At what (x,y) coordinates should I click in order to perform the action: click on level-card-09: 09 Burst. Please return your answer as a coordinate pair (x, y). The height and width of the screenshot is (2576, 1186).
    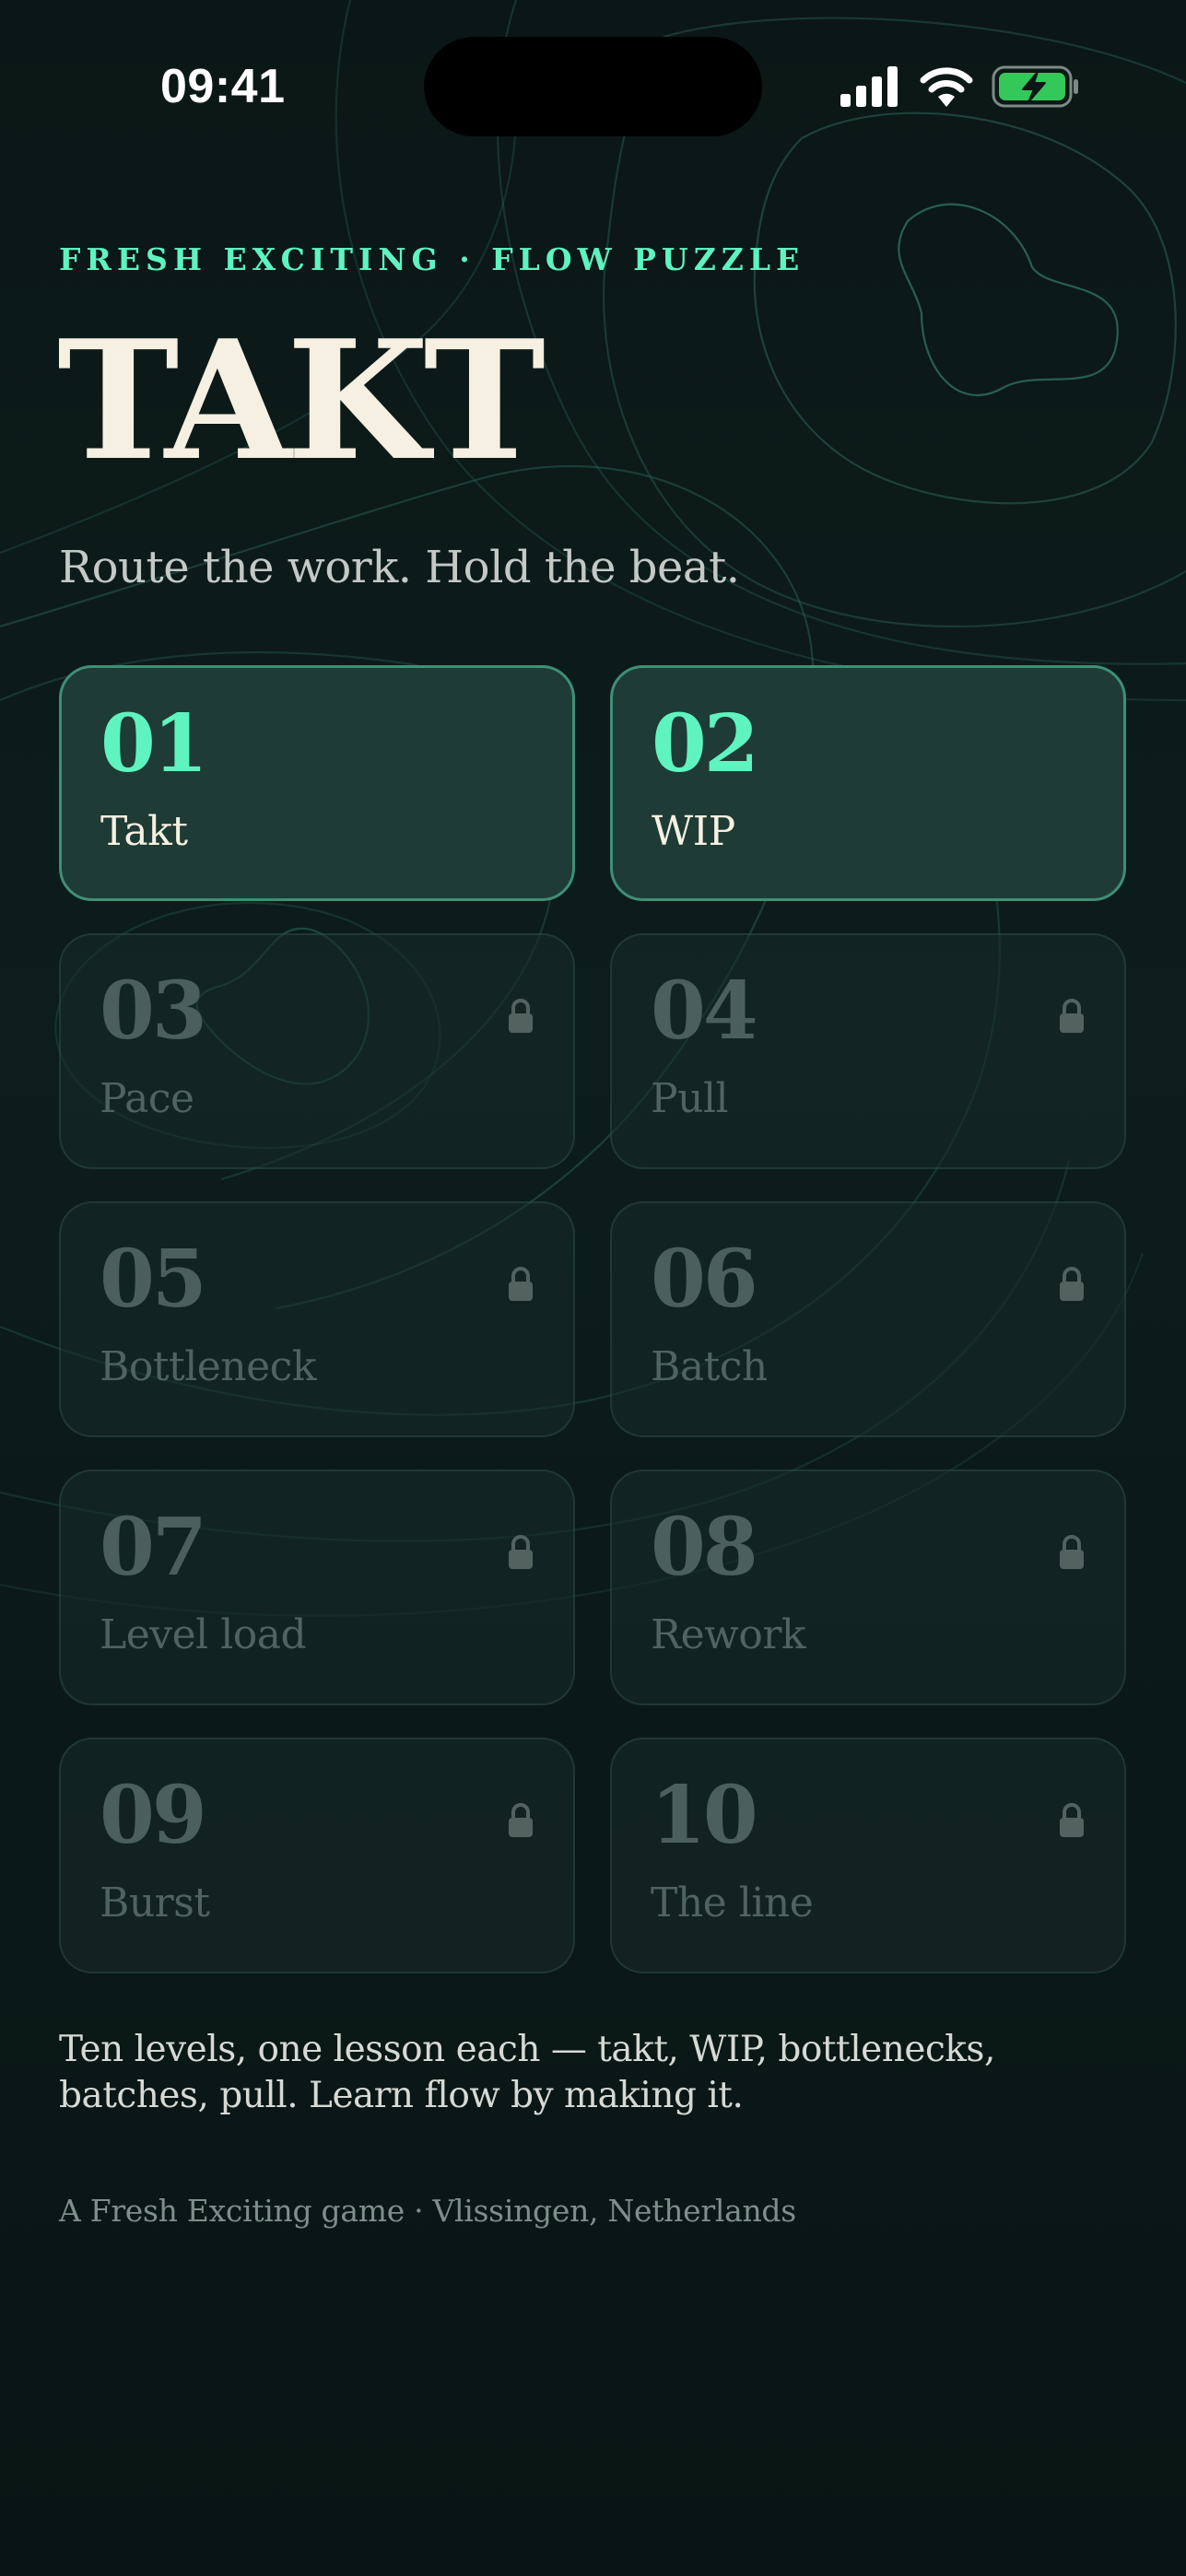
    Looking at the image, I should click on (317, 1855).